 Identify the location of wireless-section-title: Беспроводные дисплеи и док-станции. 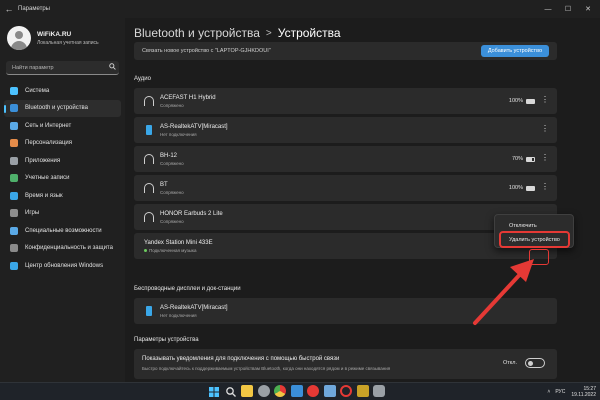
(187, 289).